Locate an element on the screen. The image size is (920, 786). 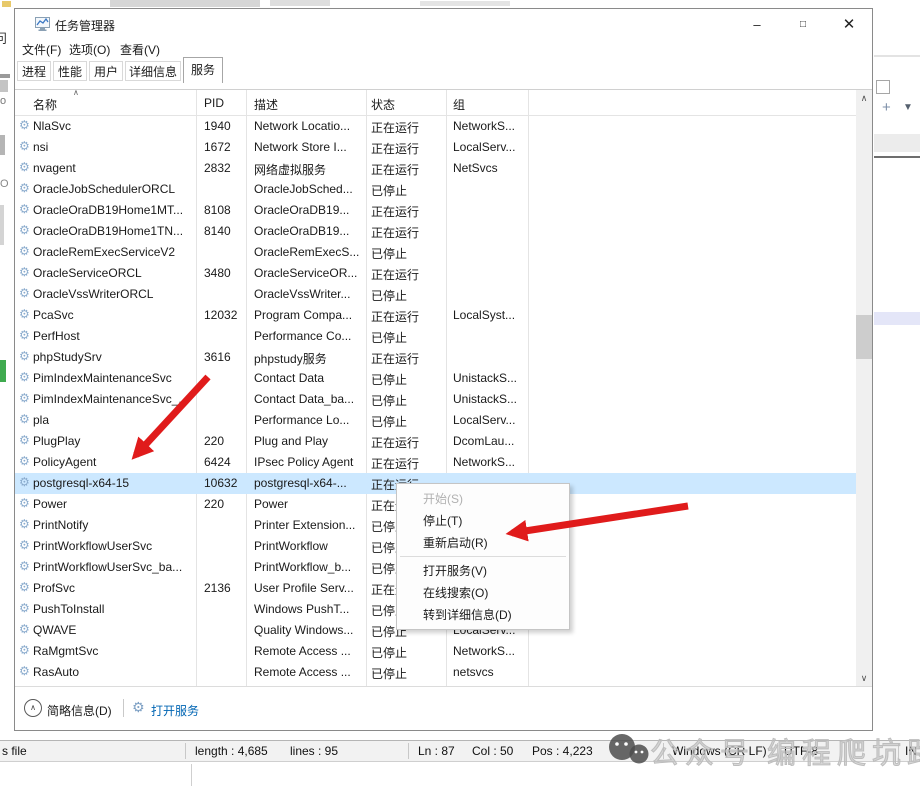
cell-pid: 6424 is located at coordinates (217, 462).